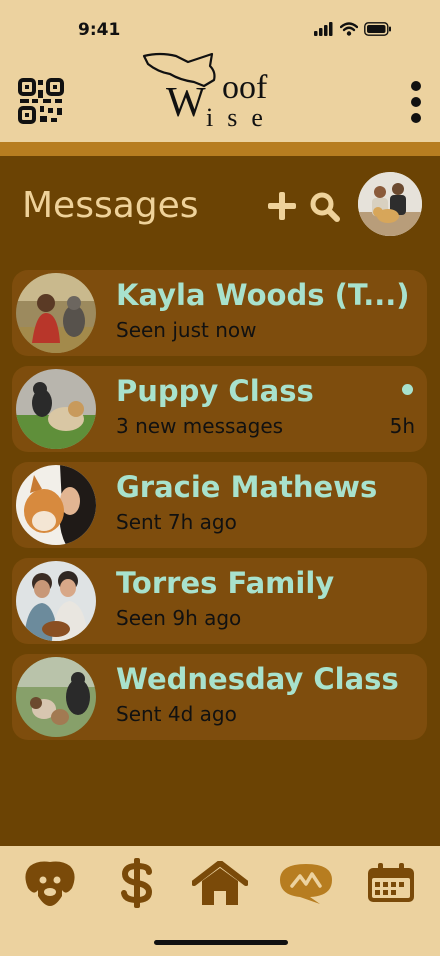 The width and height of the screenshot is (440, 956). What do you see at coordinates (99, 30) in the screenshot?
I see `status-time: 9:41` at bounding box center [99, 30].